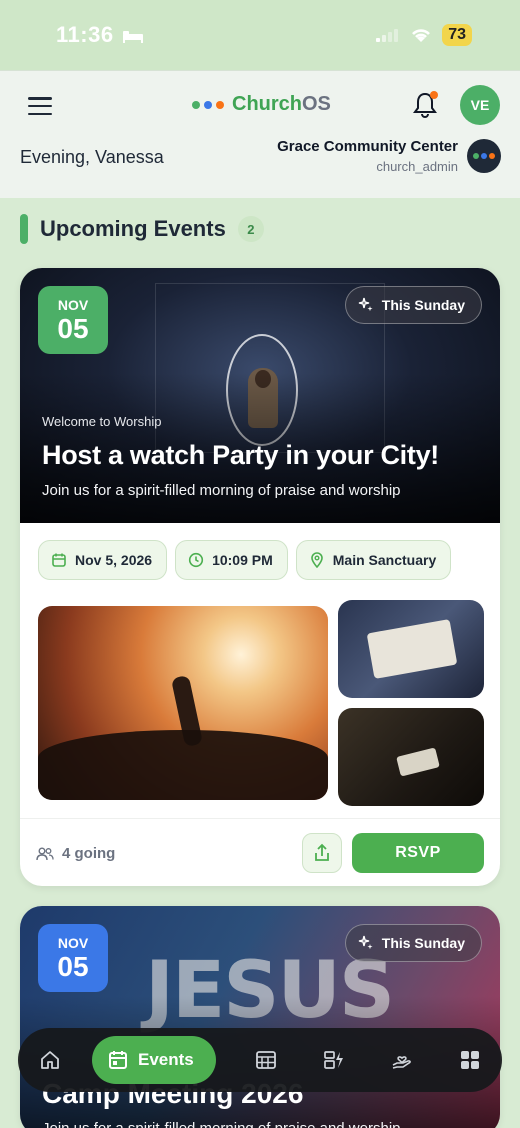 This screenshot has height=1128, width=520. Describe the element at coordinates (133, 37) in the screenshot. I see `sleep-icon` at that location.